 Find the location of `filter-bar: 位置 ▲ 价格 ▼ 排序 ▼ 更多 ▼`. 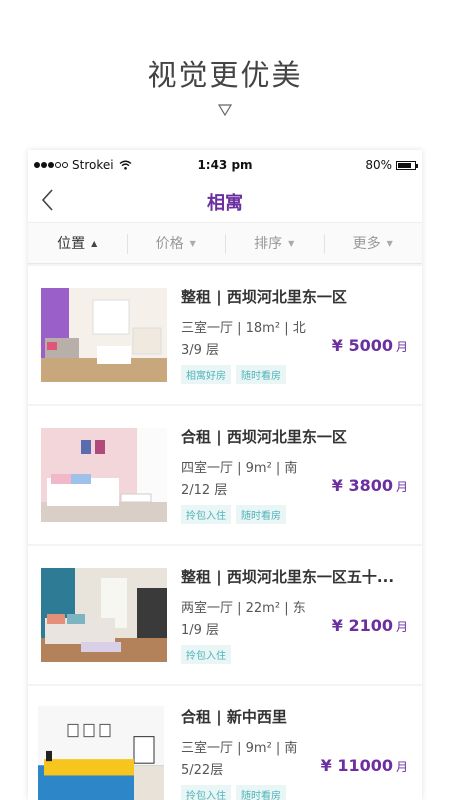

filter-bar: 位置 ▲ 价格 ▼ 排序 ▼ 更多 ▼ is located at coordinates (225, 243).